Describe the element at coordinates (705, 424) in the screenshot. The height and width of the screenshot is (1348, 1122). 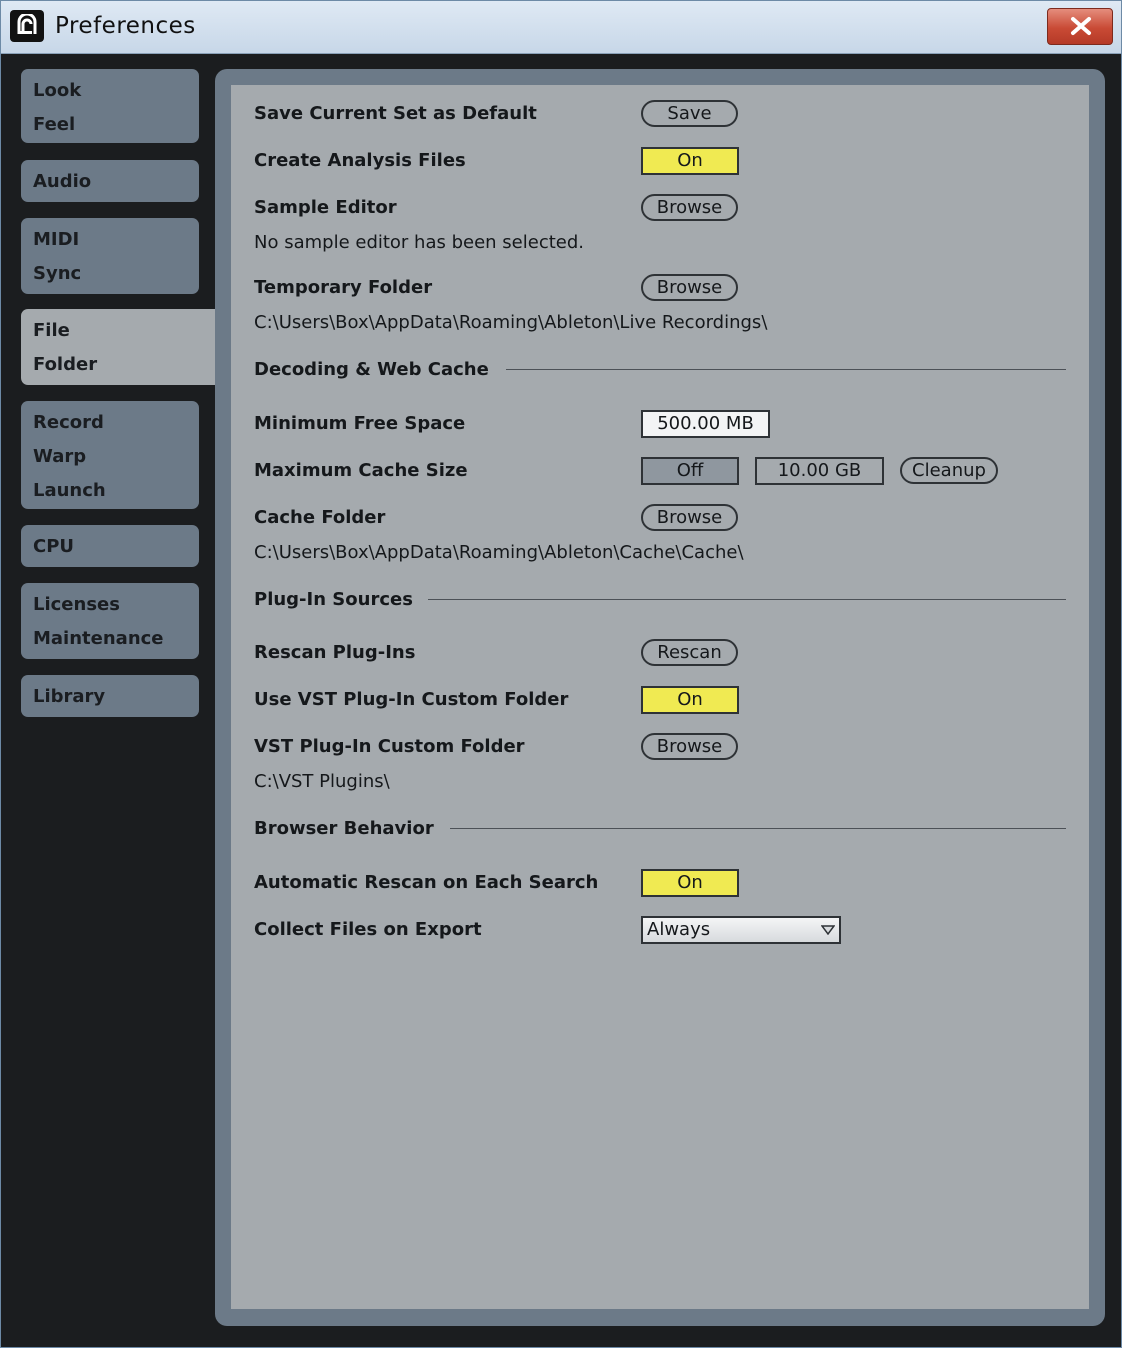
I see `min-free-space-field: 500.00 MB` at that location.